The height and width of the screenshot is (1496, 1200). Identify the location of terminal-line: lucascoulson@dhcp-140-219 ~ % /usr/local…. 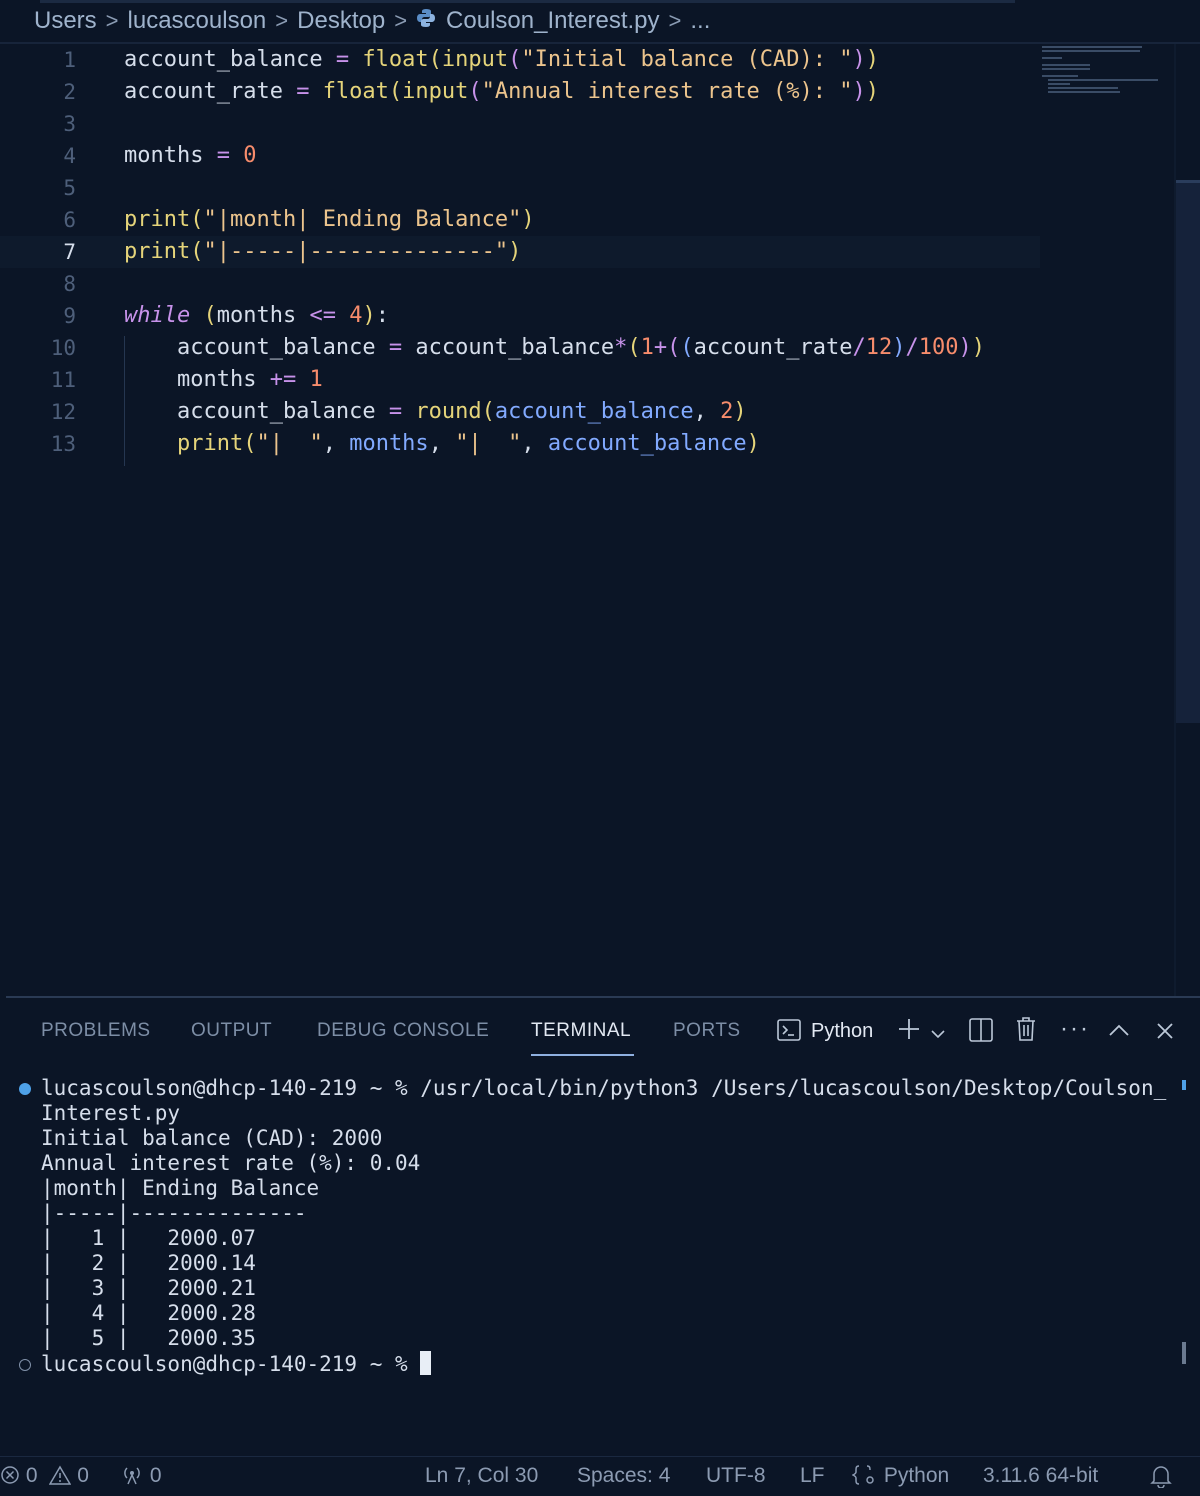
(604, 1088).